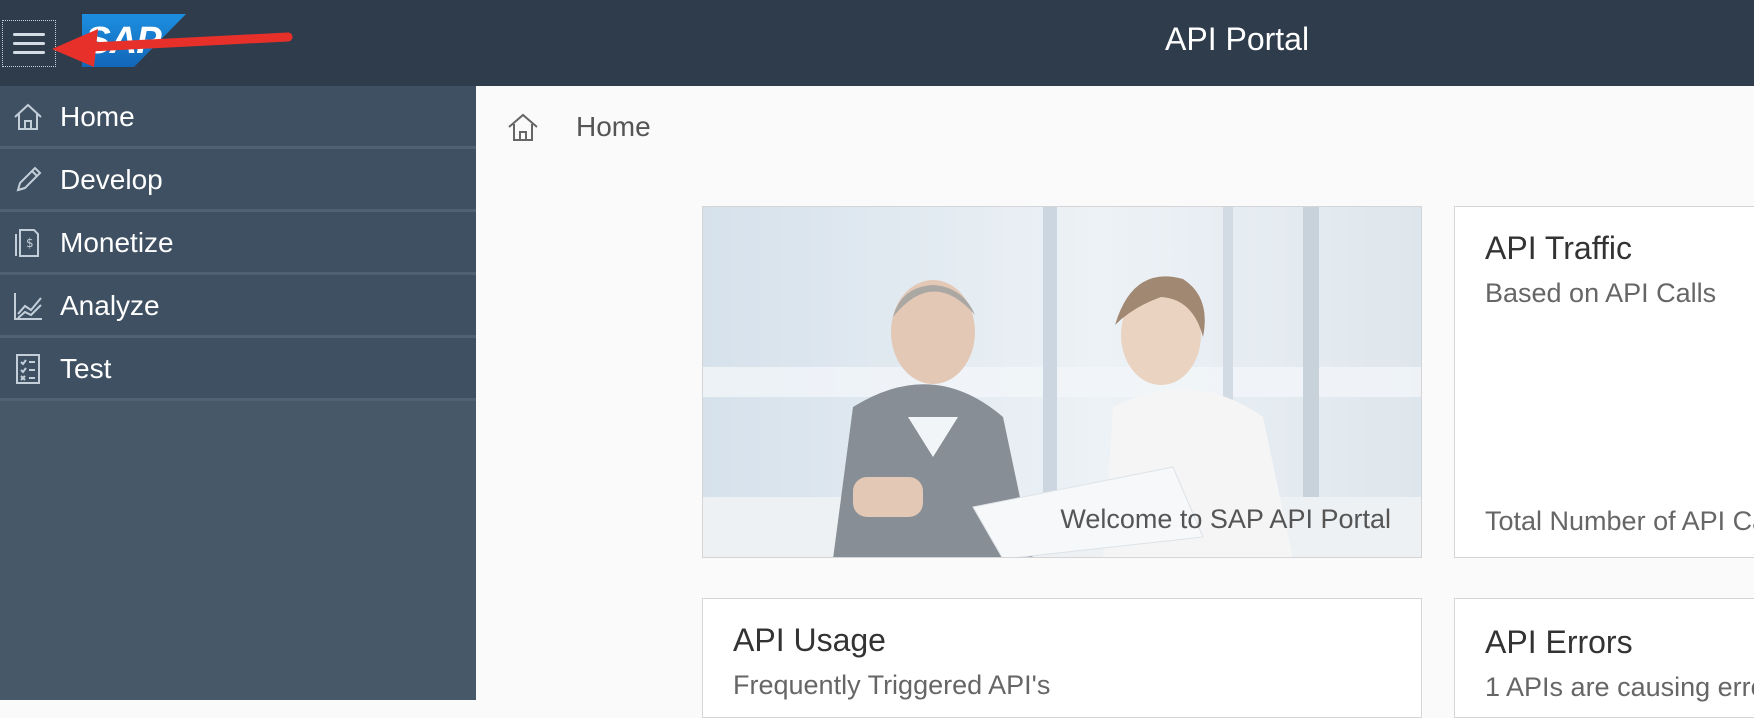 The image size is (1754, 718). Describe the element at coordinates (1559, 642) in the screenshot. I see `tile-title: API Errors` at that location.